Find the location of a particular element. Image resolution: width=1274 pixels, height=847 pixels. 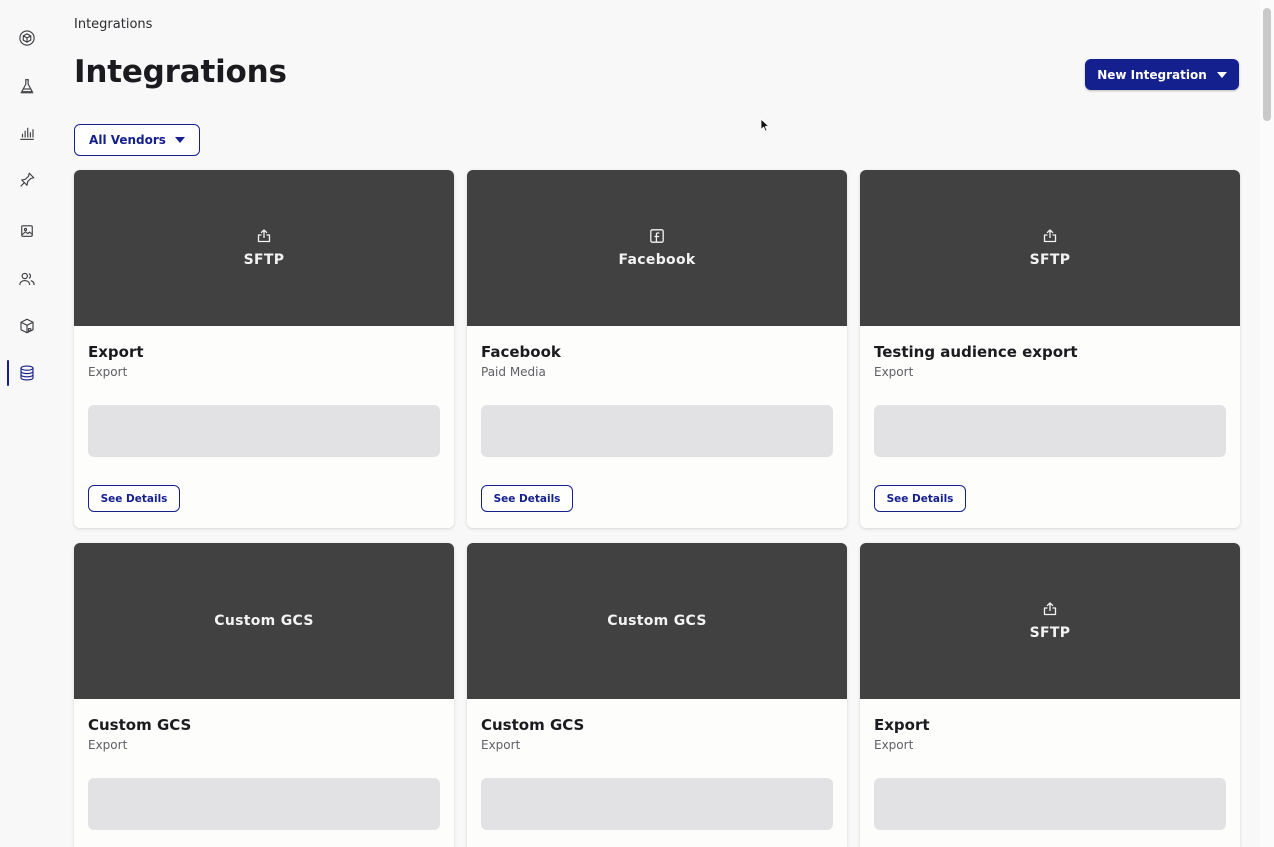

new-integration-label: New Integration is located at coordinates (1152, 74).